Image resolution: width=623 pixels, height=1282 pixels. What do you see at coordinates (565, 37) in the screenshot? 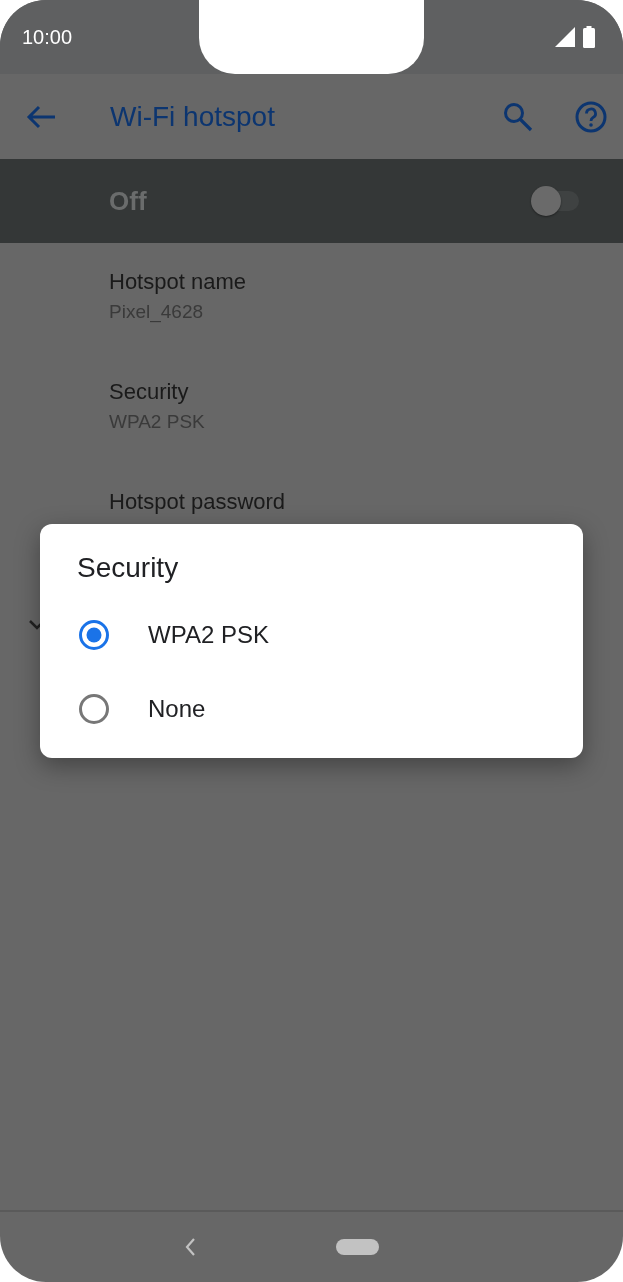
I see `signal-icon` at bounding box center [565, 37].